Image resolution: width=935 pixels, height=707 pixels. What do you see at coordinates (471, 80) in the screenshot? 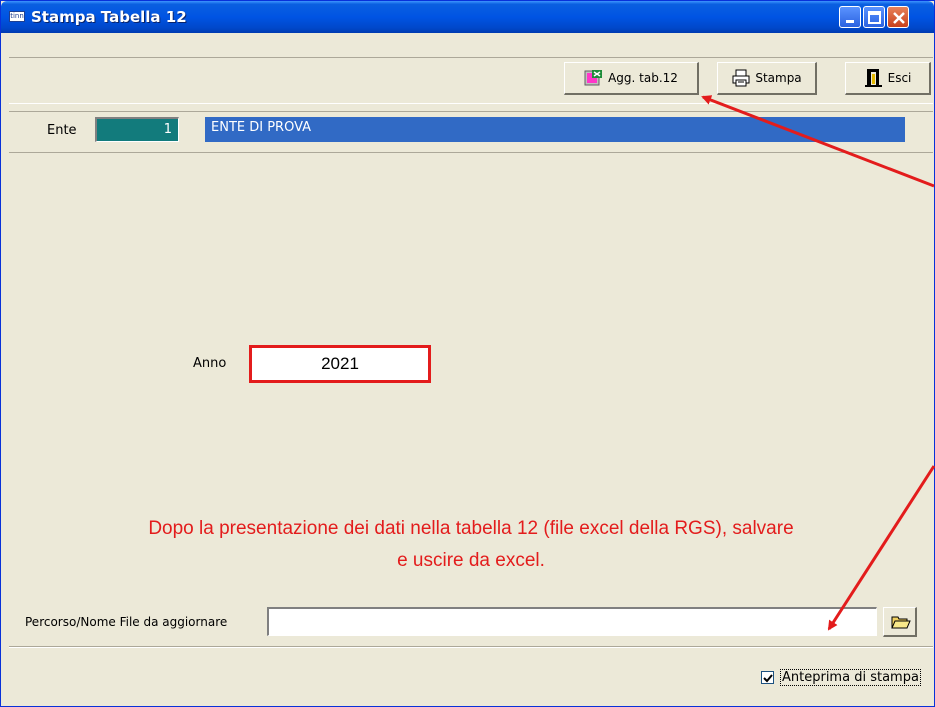
I see `toolbar: Agg. tab.12 Stampa Esci` at bounding box center [471, 80].